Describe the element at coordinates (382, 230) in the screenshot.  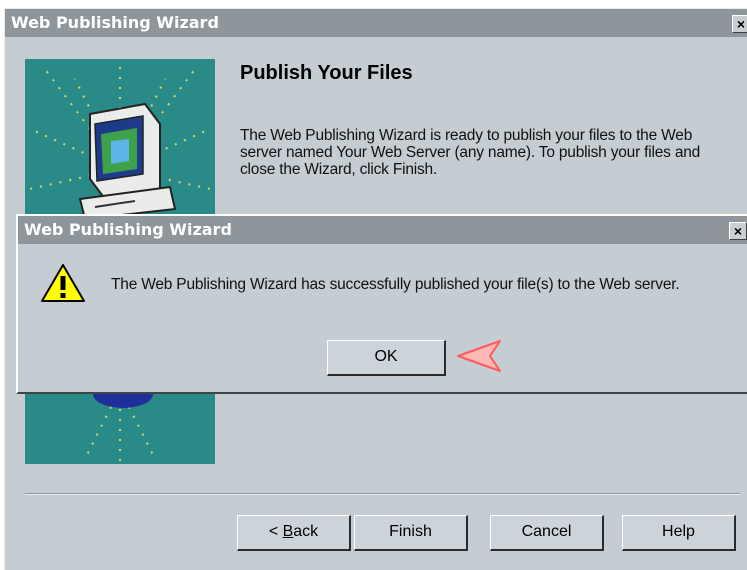
I see `dialog-titlebar: Web Publishing Wizard` at that location.